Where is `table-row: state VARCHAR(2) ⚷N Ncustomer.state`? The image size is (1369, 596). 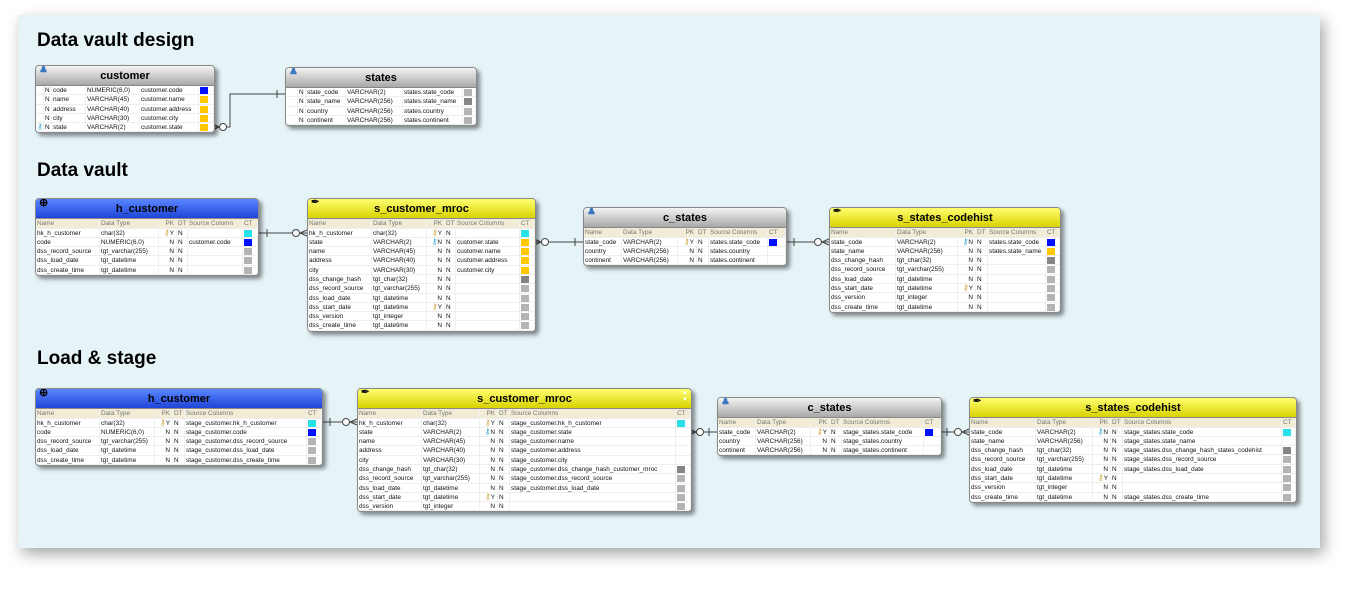 table-row: state VARCHAR(2) ⚷N Ncustomer.state is located at coordinates (421, 242).